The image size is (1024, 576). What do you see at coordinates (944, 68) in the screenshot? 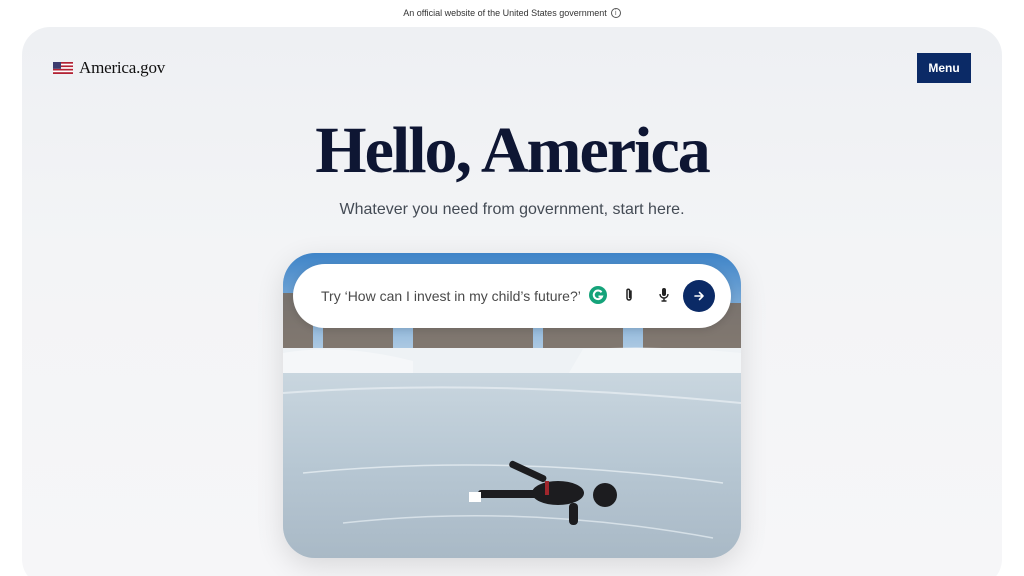
I see `menu-button: Menu` at bounding box center [944, 68].